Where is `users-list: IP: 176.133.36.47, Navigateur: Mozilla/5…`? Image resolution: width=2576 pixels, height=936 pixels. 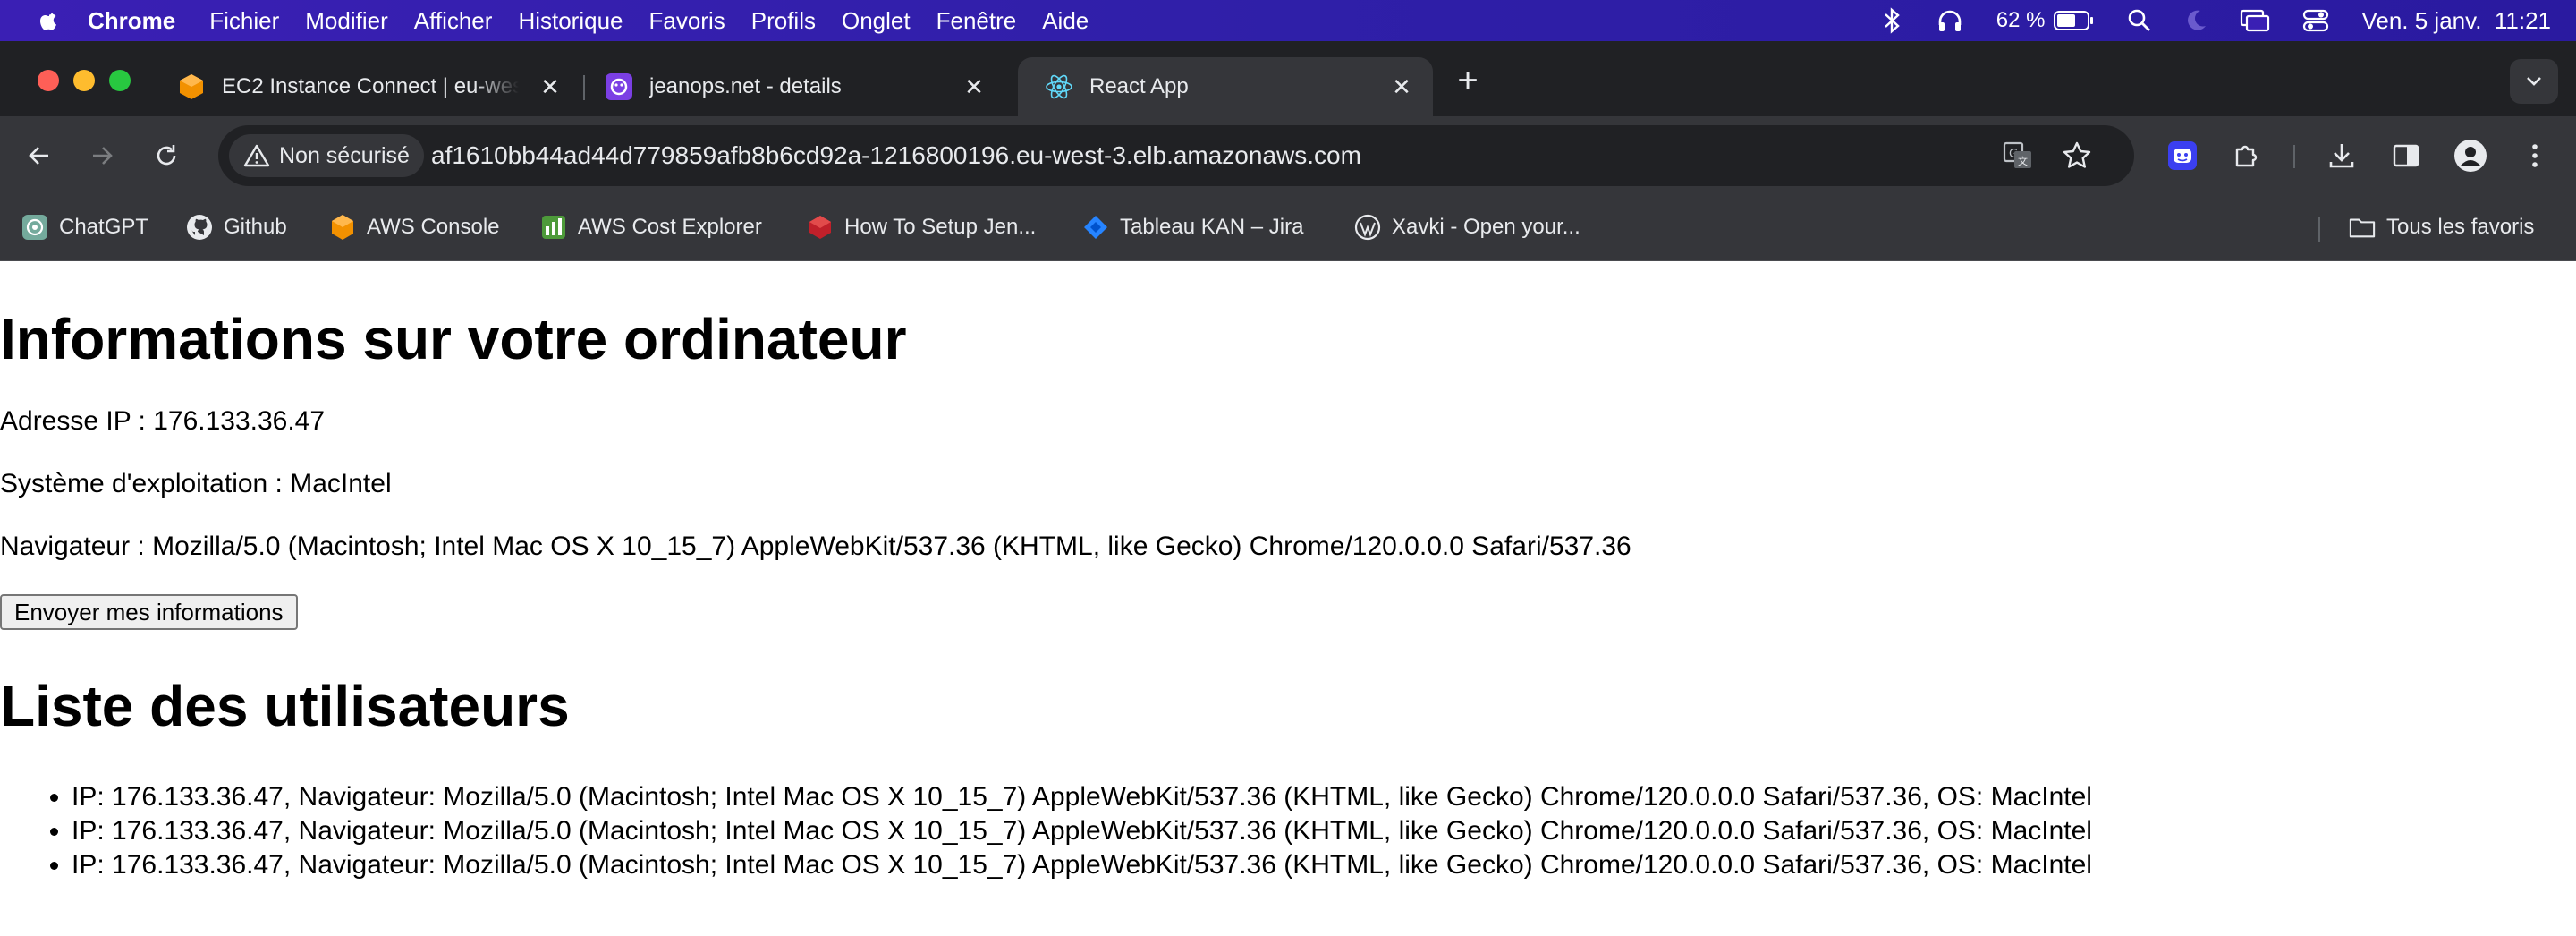 users-list: IP: 176.133.36.47, Navigateur: Mozilla/5… is located at coordinates (1046, 831).